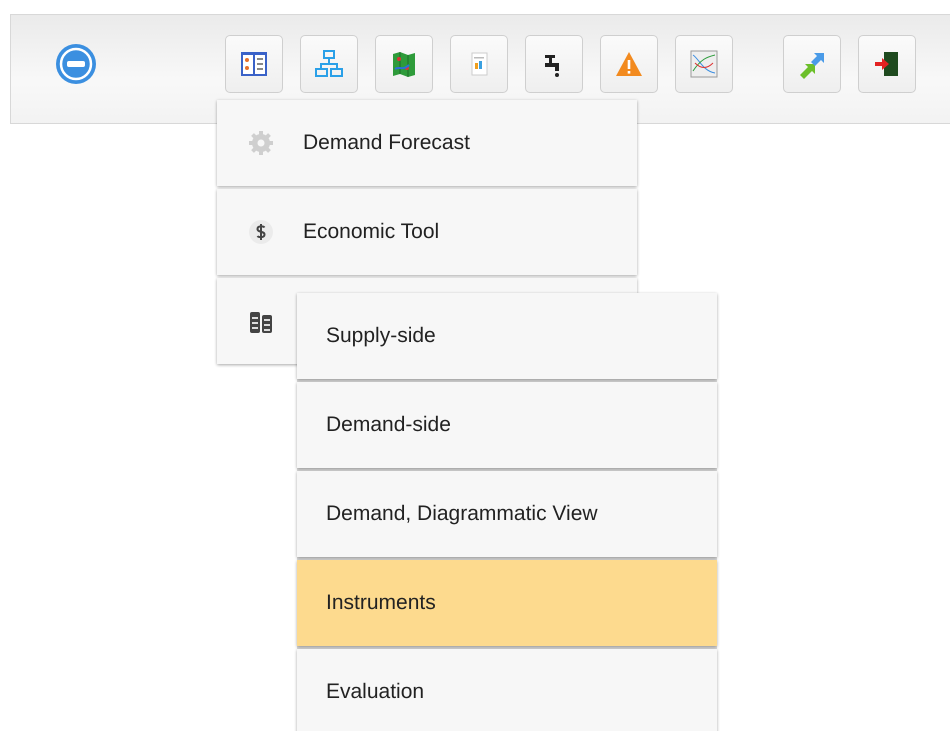 Image resolution: width=950 pixels, height=731 pixels. I want to click on submenu-item: Demand, Diagrammatic View, so click(507, 514).